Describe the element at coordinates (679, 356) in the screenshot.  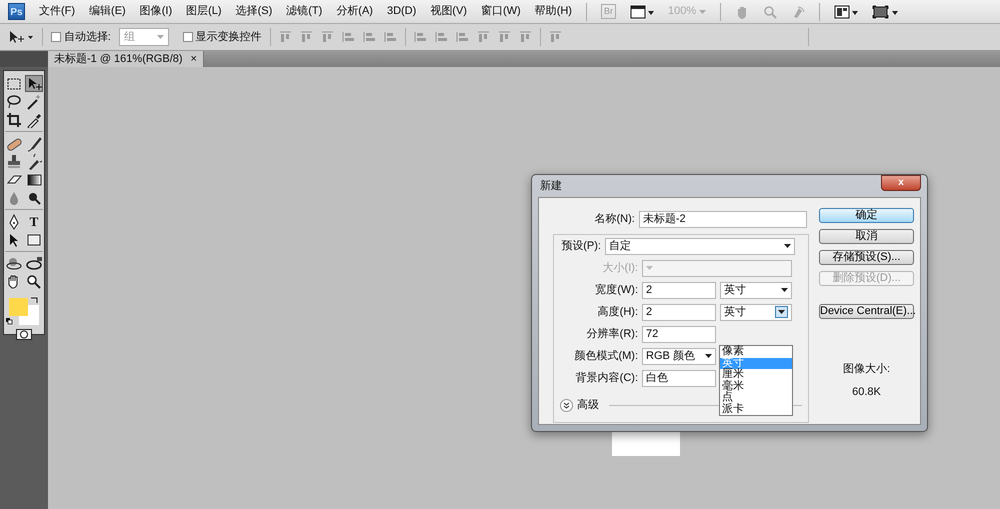
I see `color-mode-dropdown: RGB 颜色` at that location.